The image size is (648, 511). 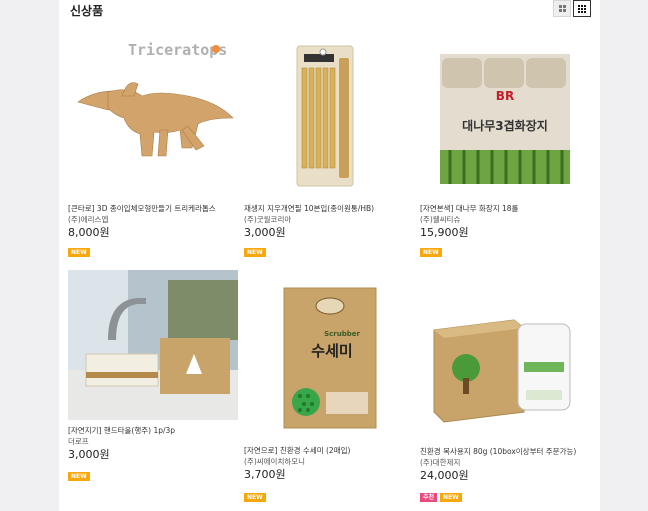 I want to click on product-name: [큰타로] 3D 종이입체모형만들기 트리케라톱스, so click(x=142, y=208).